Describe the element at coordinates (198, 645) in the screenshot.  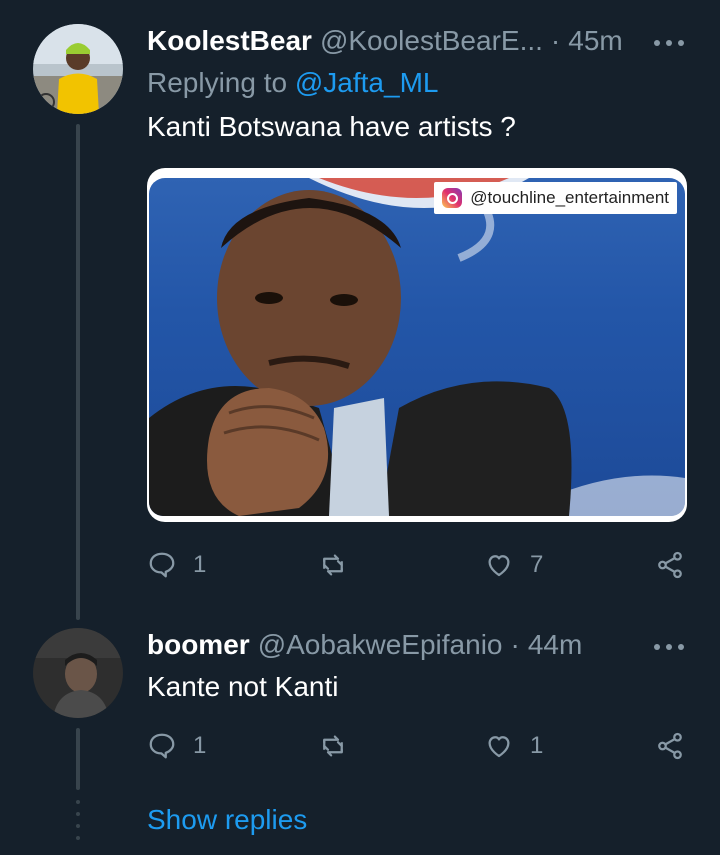
I see `display-name: boomer` at that location.